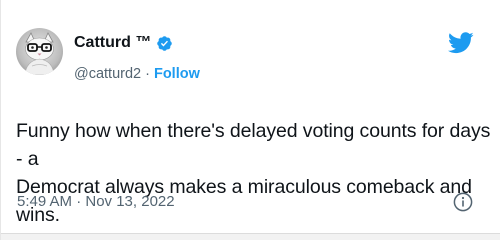 The width and height of the screenshot is (500, 240). I want to click on avatar, so click(39, 51).